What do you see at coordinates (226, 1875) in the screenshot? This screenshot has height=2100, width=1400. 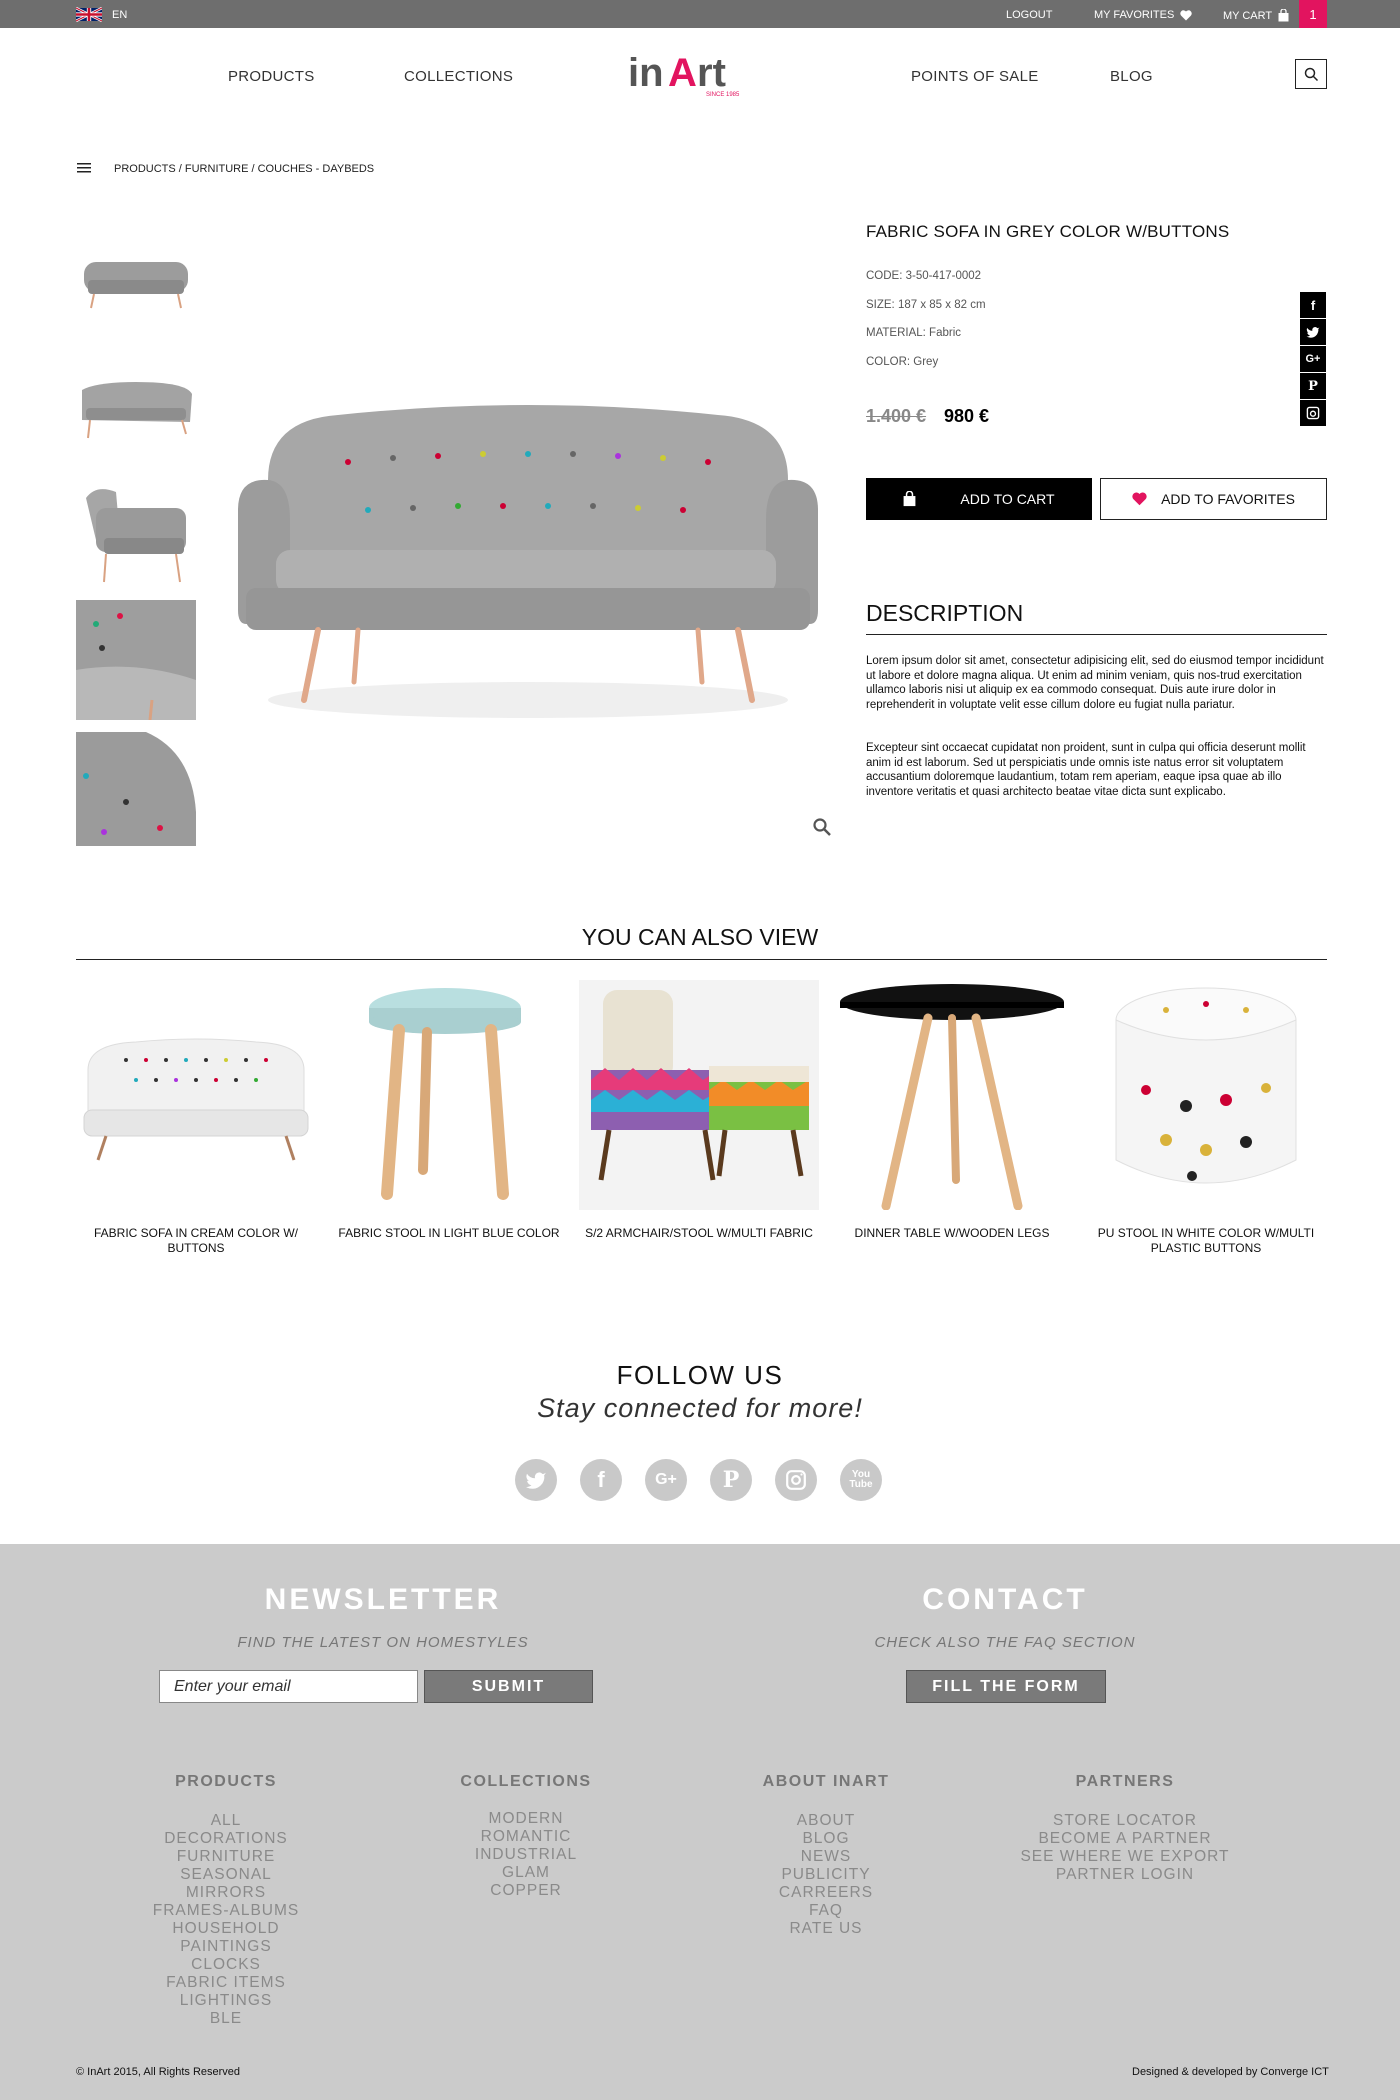 I see `footer-link: SEASONAL` at bounding box center [226, 1875].